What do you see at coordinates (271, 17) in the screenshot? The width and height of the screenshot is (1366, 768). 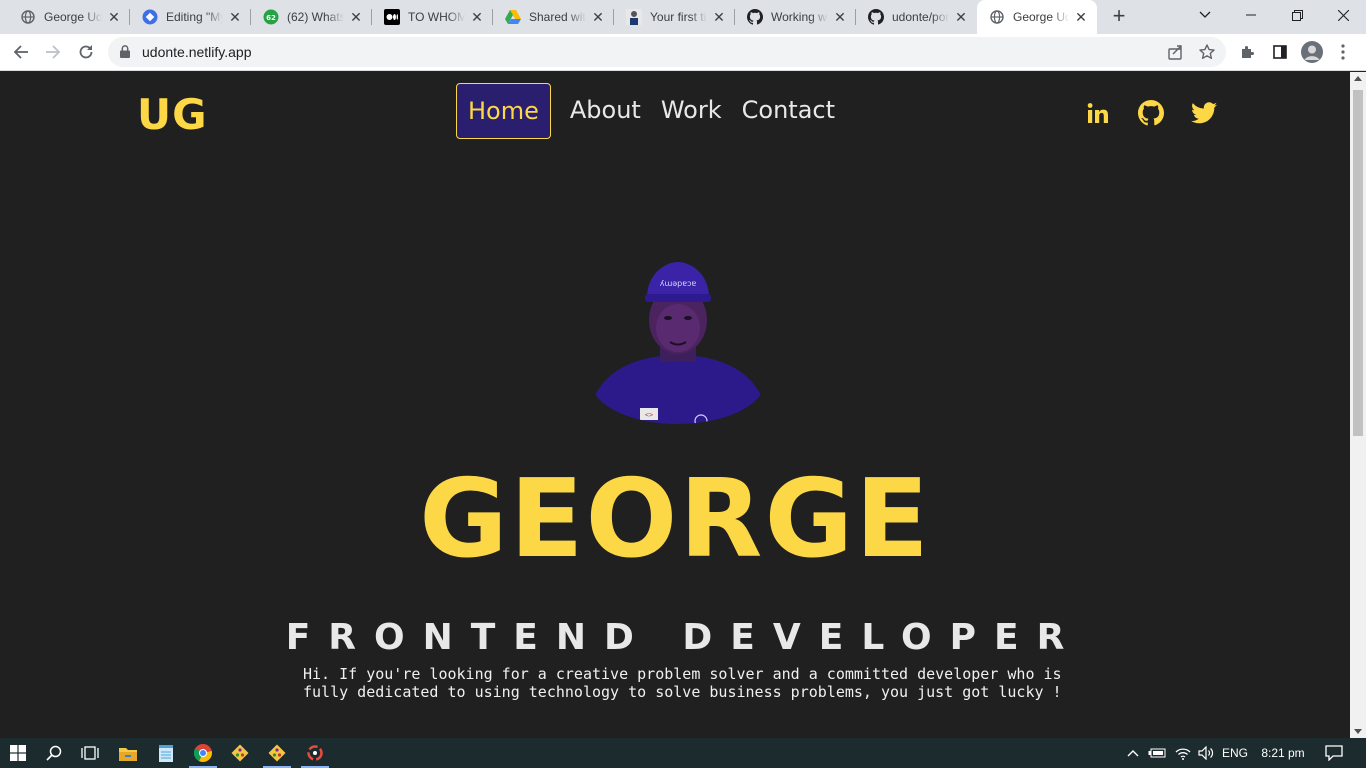 I see `green-chat-icon: 62` at bounding box center [271, 17].